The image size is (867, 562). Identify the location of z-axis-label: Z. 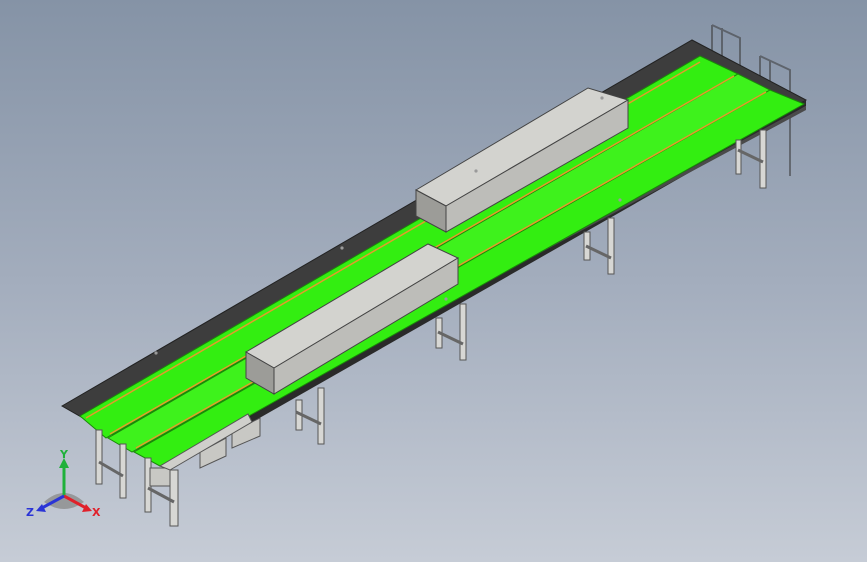
(30, 512).